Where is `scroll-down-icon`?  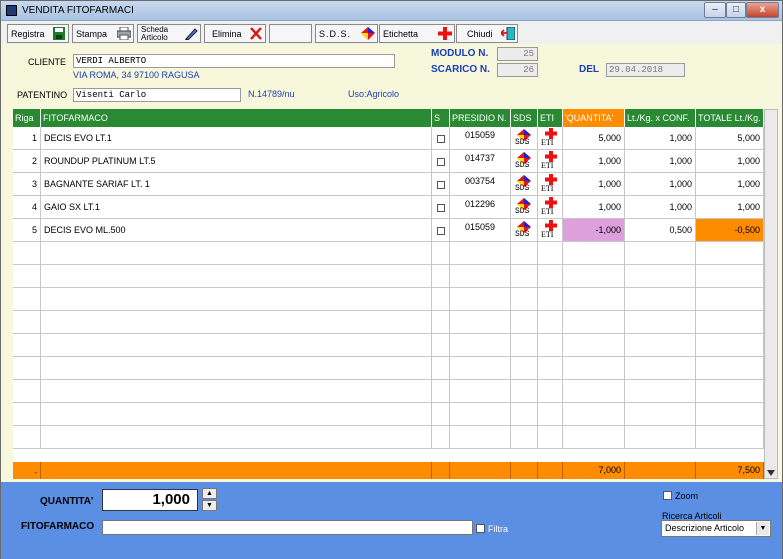
scroll-down-icon is located at coordinates (771, 473).